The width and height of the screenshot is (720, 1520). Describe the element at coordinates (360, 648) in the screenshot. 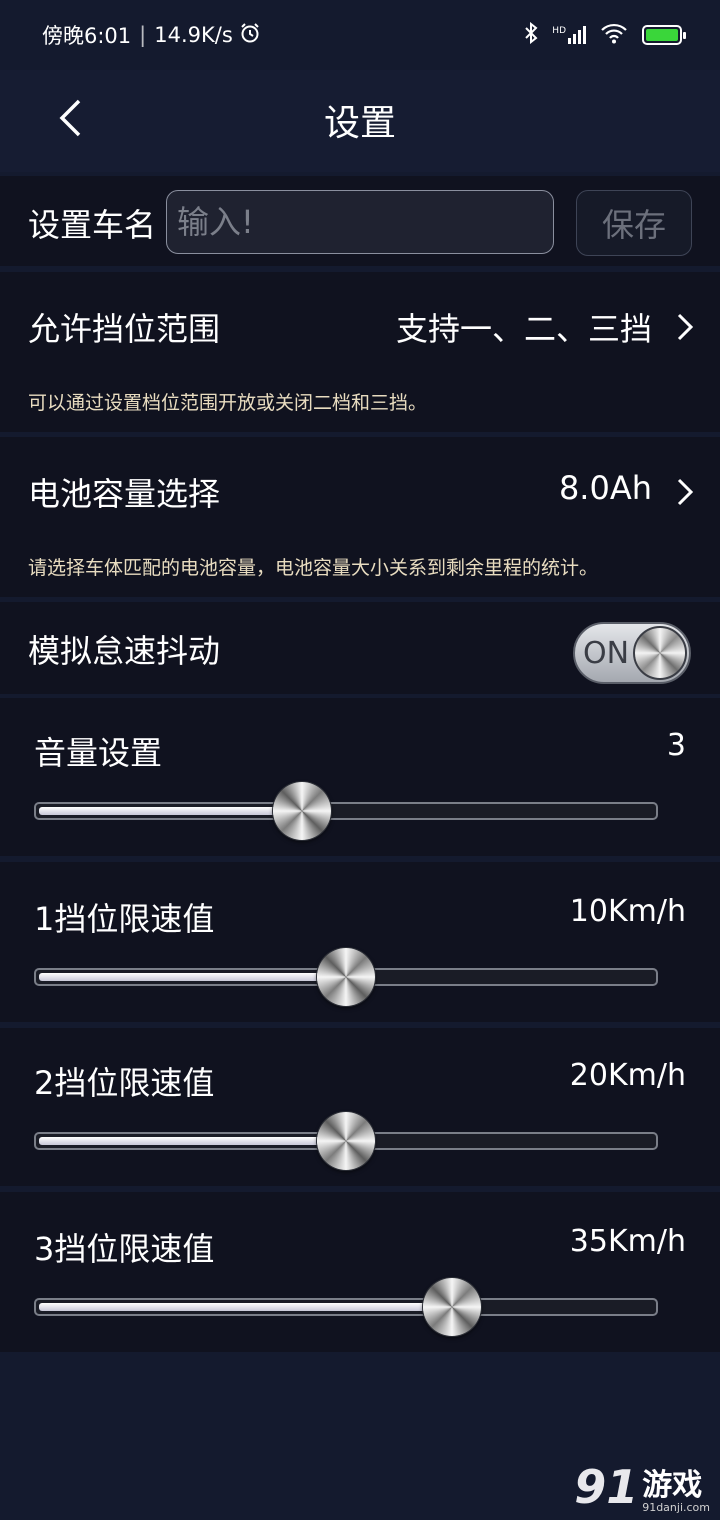

I see `idle-jitter-section: 模拟怠速抖动 ON` at that location.